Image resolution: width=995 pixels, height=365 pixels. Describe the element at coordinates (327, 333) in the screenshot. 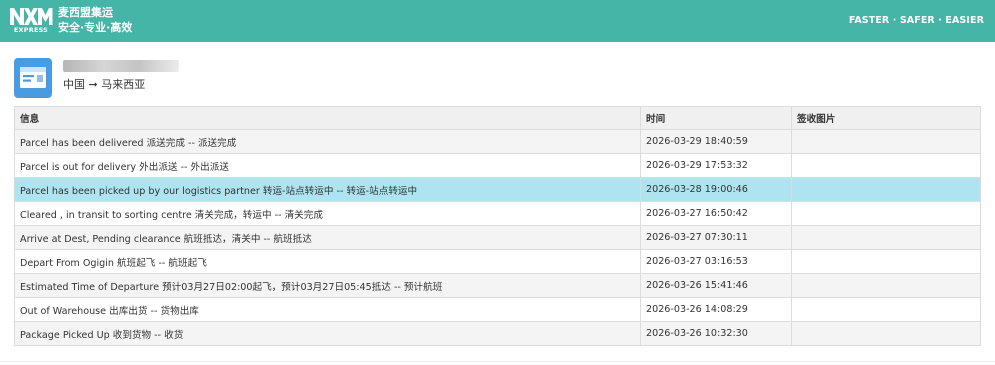

I see `event-info: Package Picked Up 收到货物 -- 收货` at that location.